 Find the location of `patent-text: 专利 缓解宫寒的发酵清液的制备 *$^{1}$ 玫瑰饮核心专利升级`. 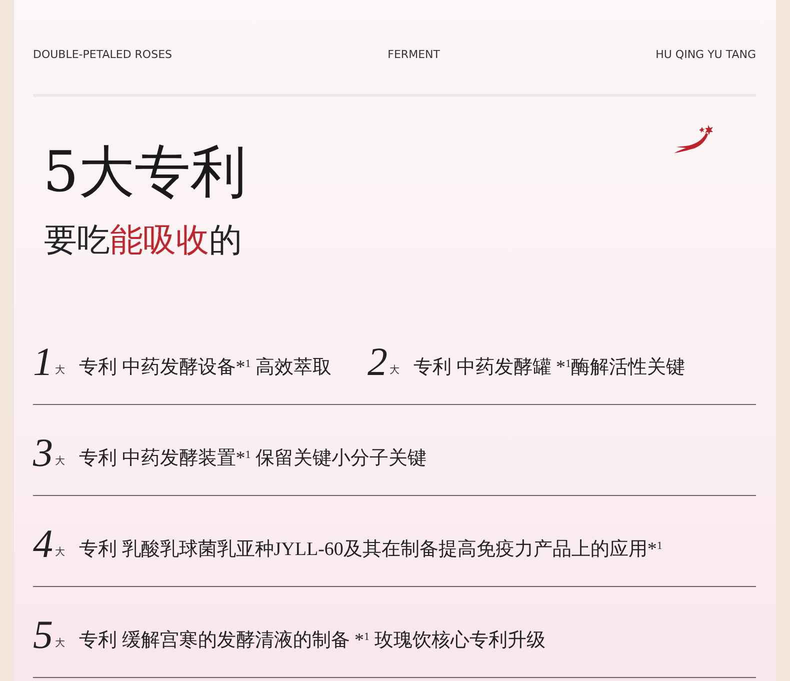

patent-text: 专利 缓解宫寒的发酵清液的制备 *$^{1}$ 玫瑰饮核心专利升级 is located at coordinates (312, 640).